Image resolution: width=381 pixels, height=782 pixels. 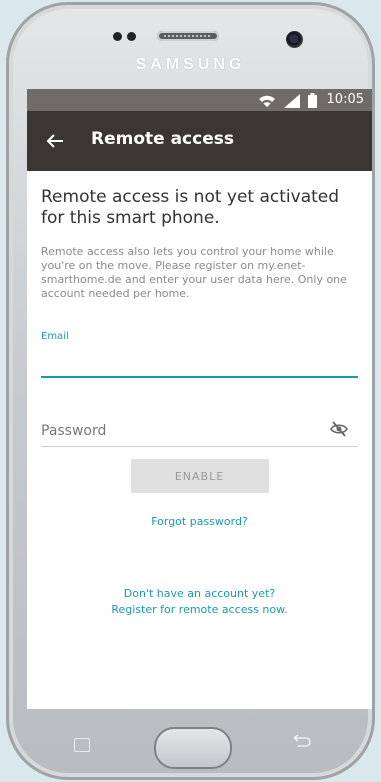 What do you see at coordinates (199, 476) in the screenshot?
I see `enable-button: ENABLE` at bounding box center [199, 476].